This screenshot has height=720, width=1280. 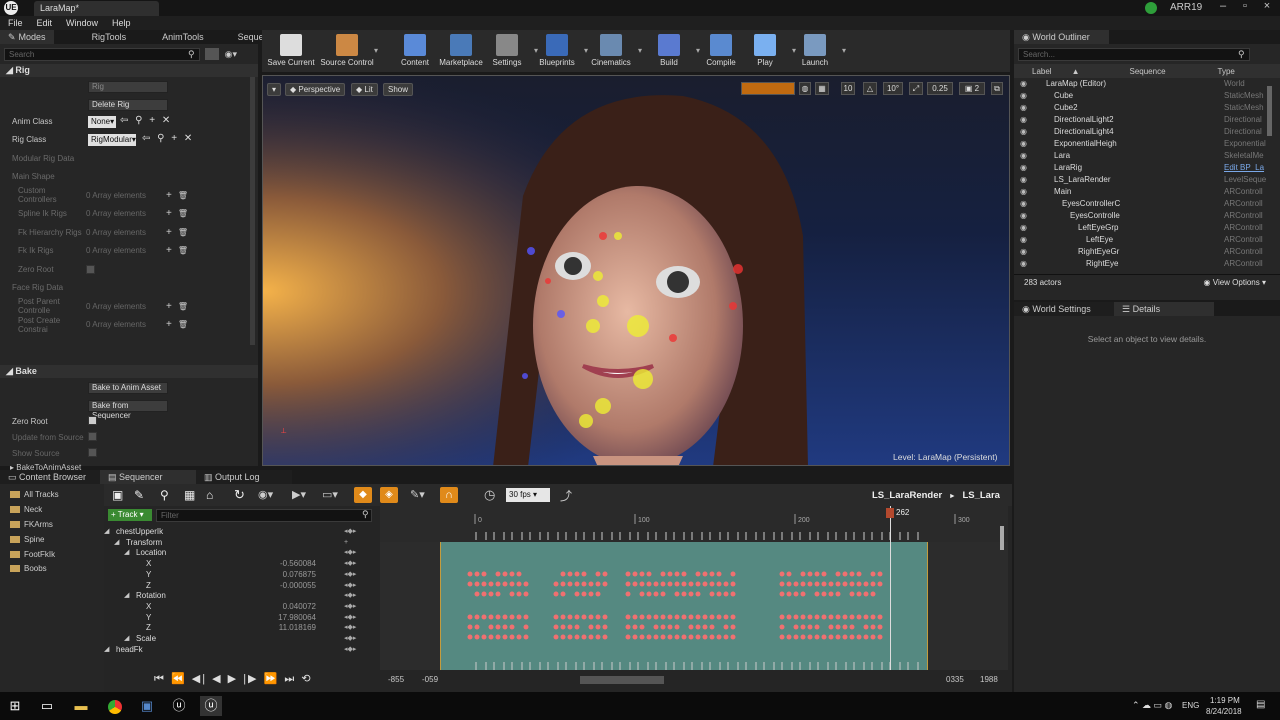 What do you see at coordinates (211, 706) in the screenshot?
I see `unreal-editor-icon: ⓤ` at bounding box center [211, 706].